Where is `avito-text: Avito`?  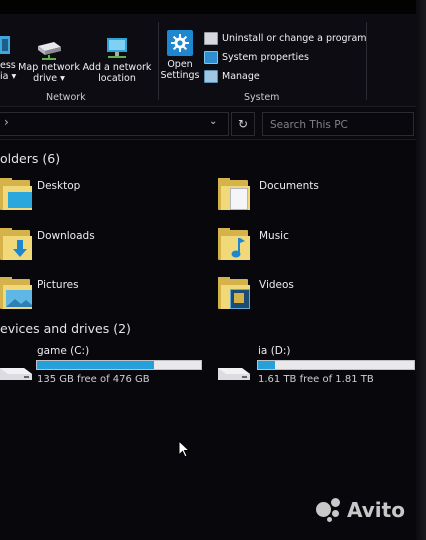 avito-text: Avito is located at coordinates (376, 510).